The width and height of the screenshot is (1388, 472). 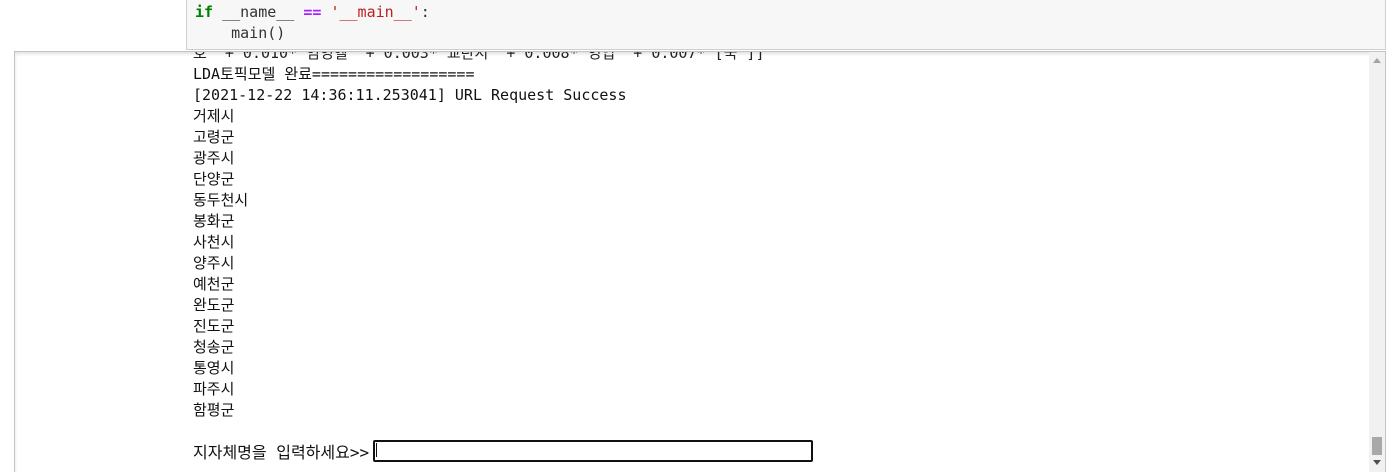 What do you see at coordinates (1377, 462) in the screenshot?
I see `scroll-down-arrow-icon` at bounding box center [1377, 462].